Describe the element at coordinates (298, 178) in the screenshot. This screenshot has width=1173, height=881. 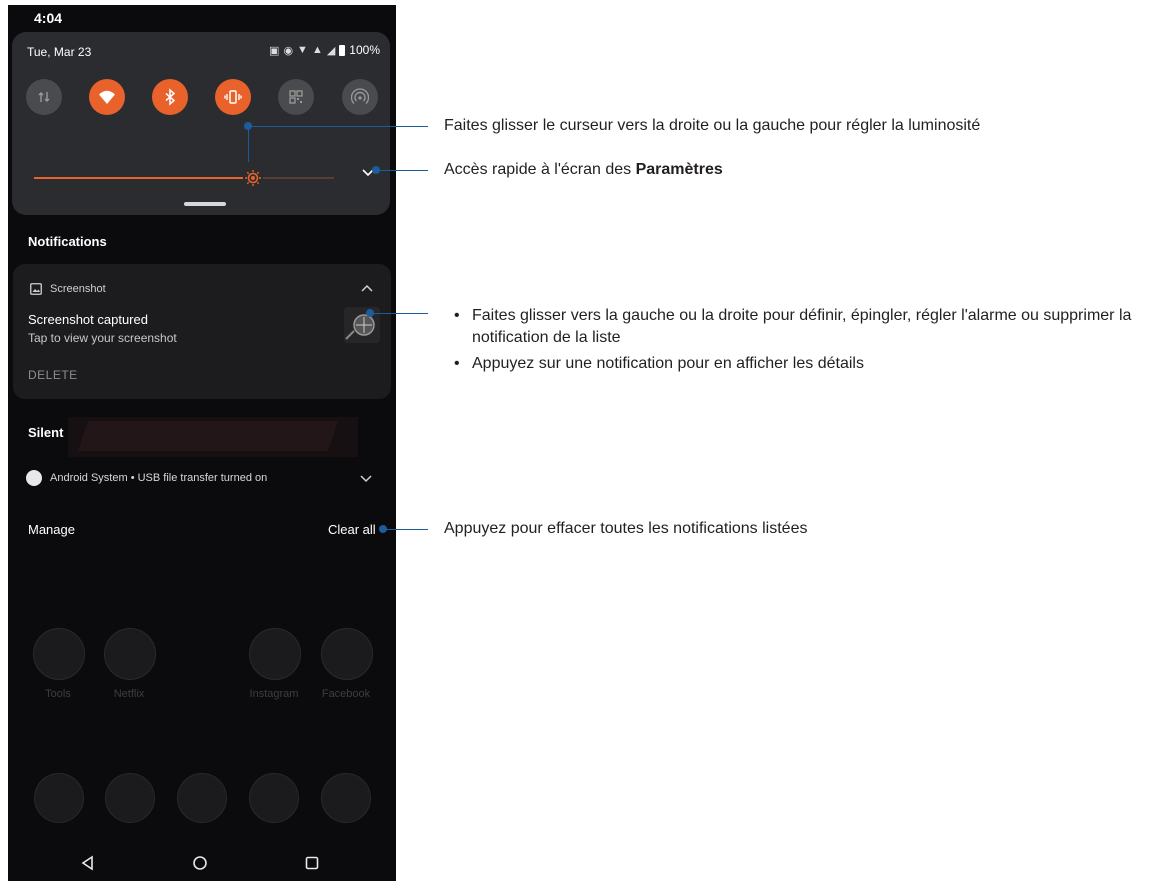
I see `brightness-track` at that location.